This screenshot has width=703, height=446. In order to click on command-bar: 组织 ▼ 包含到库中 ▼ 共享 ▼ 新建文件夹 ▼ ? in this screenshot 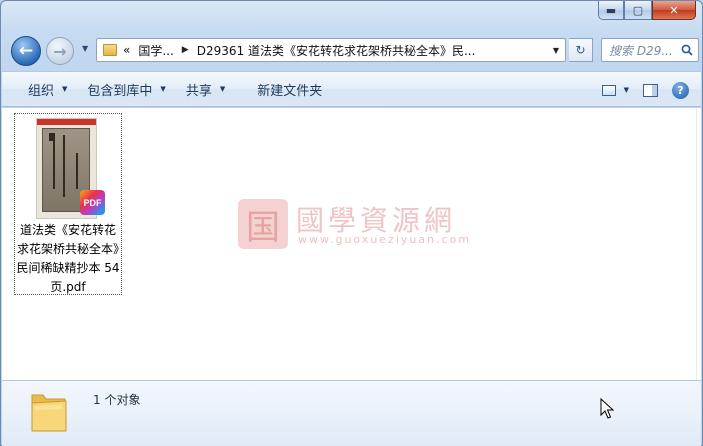, I will do `click(351, 89)`.